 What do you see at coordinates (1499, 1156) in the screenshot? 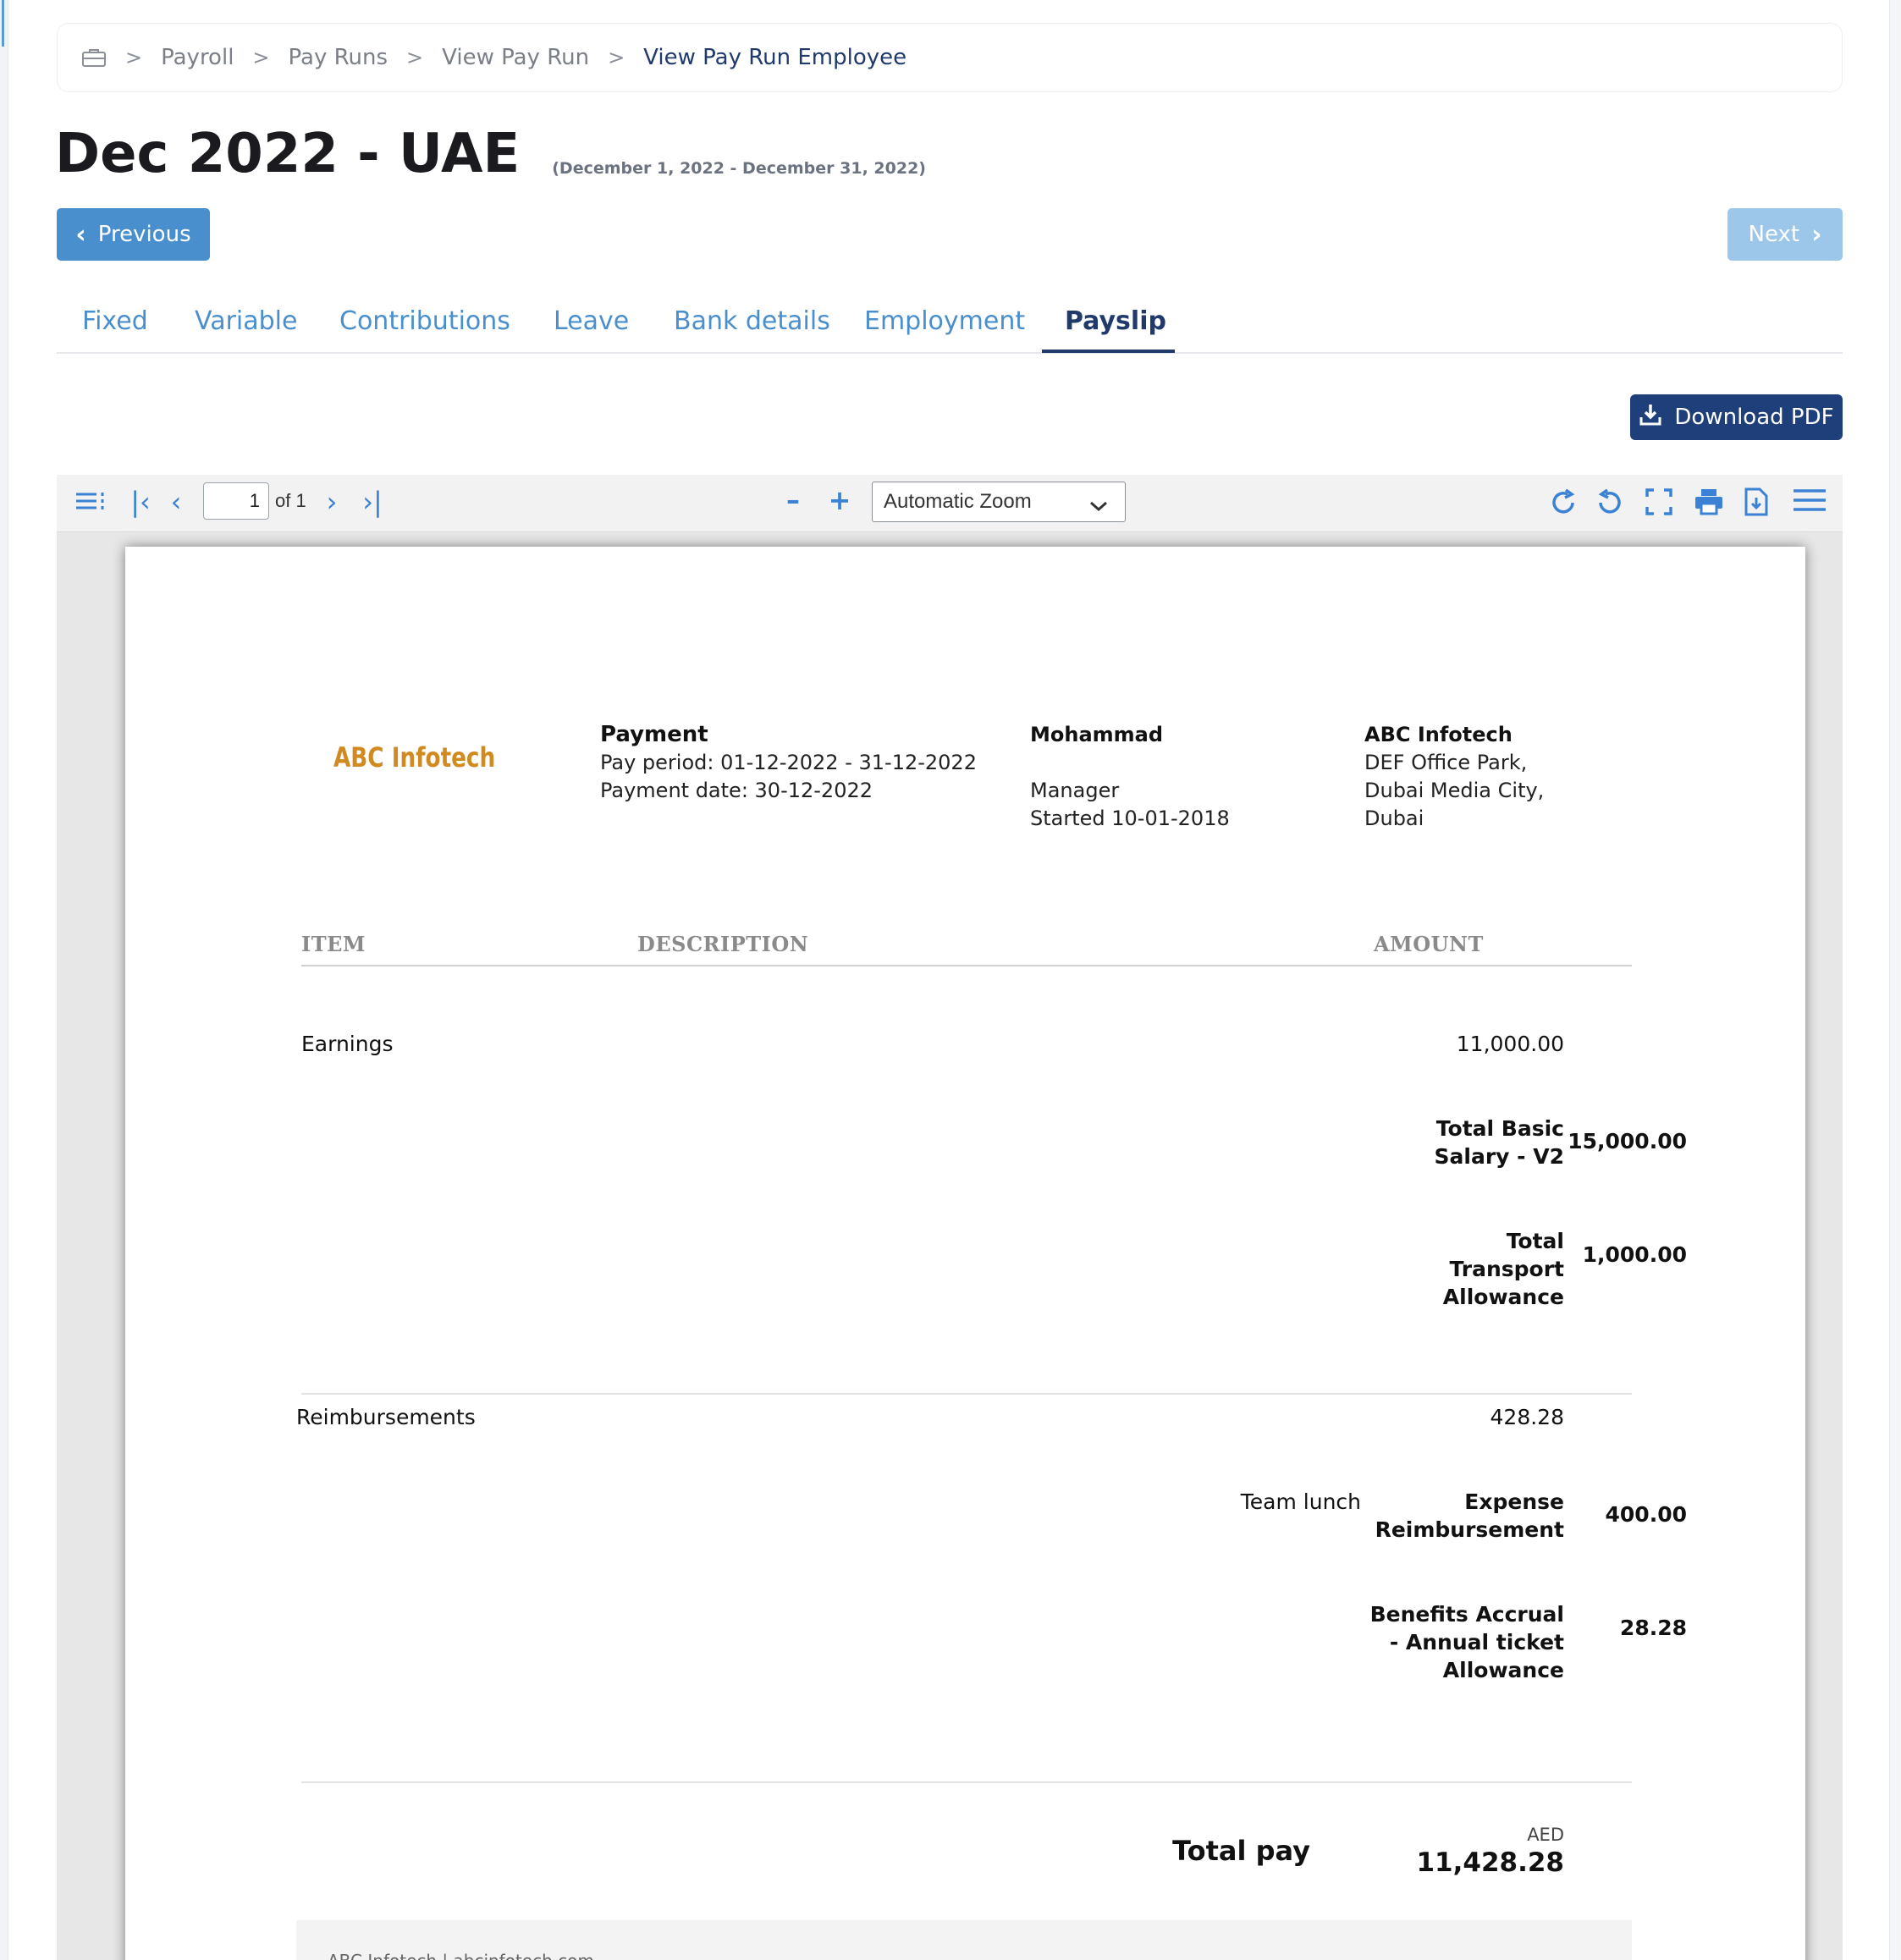
I see `line-label-part: Salary - V2` at bounding box center [1499, 1156].